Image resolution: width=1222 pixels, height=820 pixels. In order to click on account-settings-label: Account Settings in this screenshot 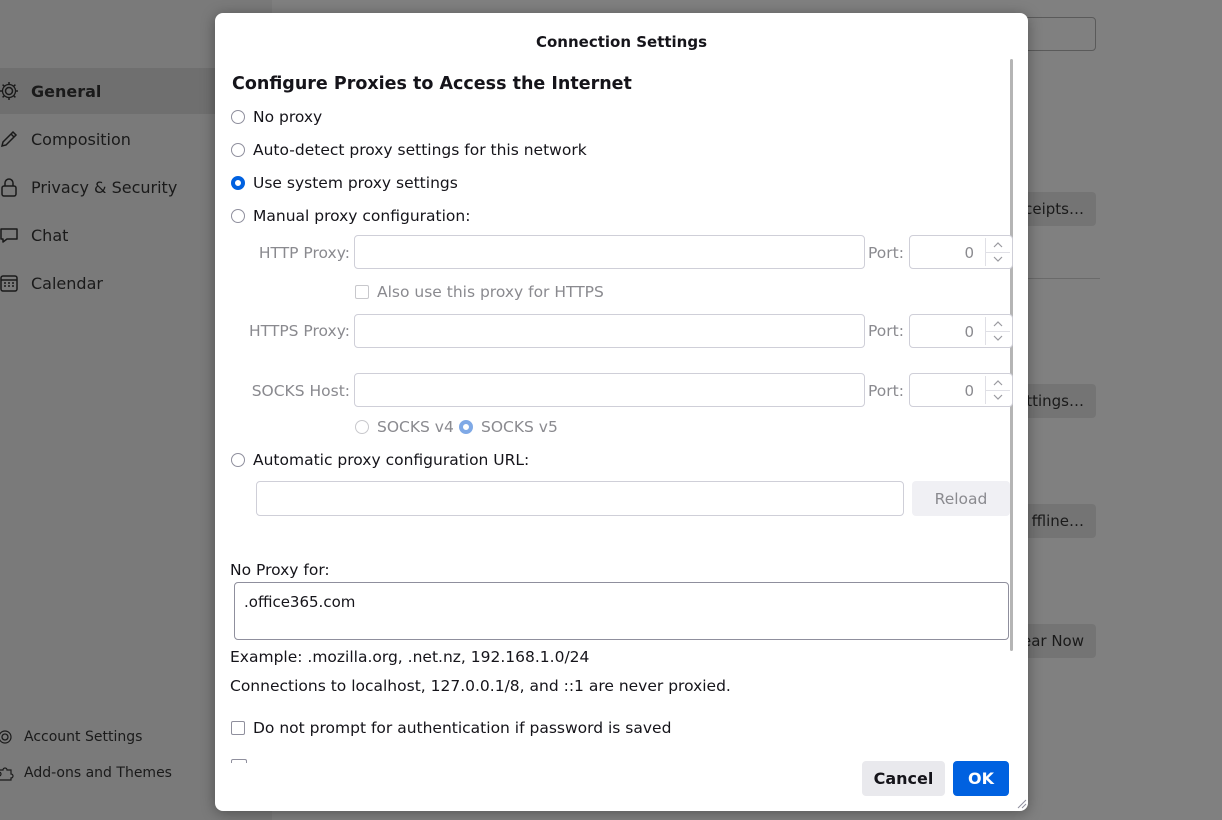, I will do `click(83, 737)`.